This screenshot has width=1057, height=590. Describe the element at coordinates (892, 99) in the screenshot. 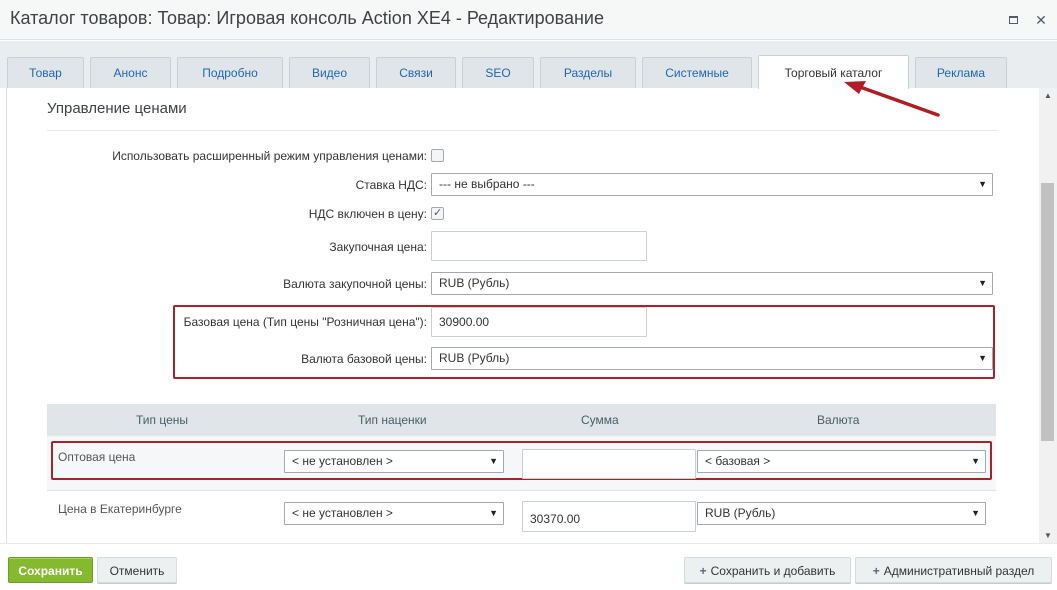

I see `annotation-arrow` at that location.